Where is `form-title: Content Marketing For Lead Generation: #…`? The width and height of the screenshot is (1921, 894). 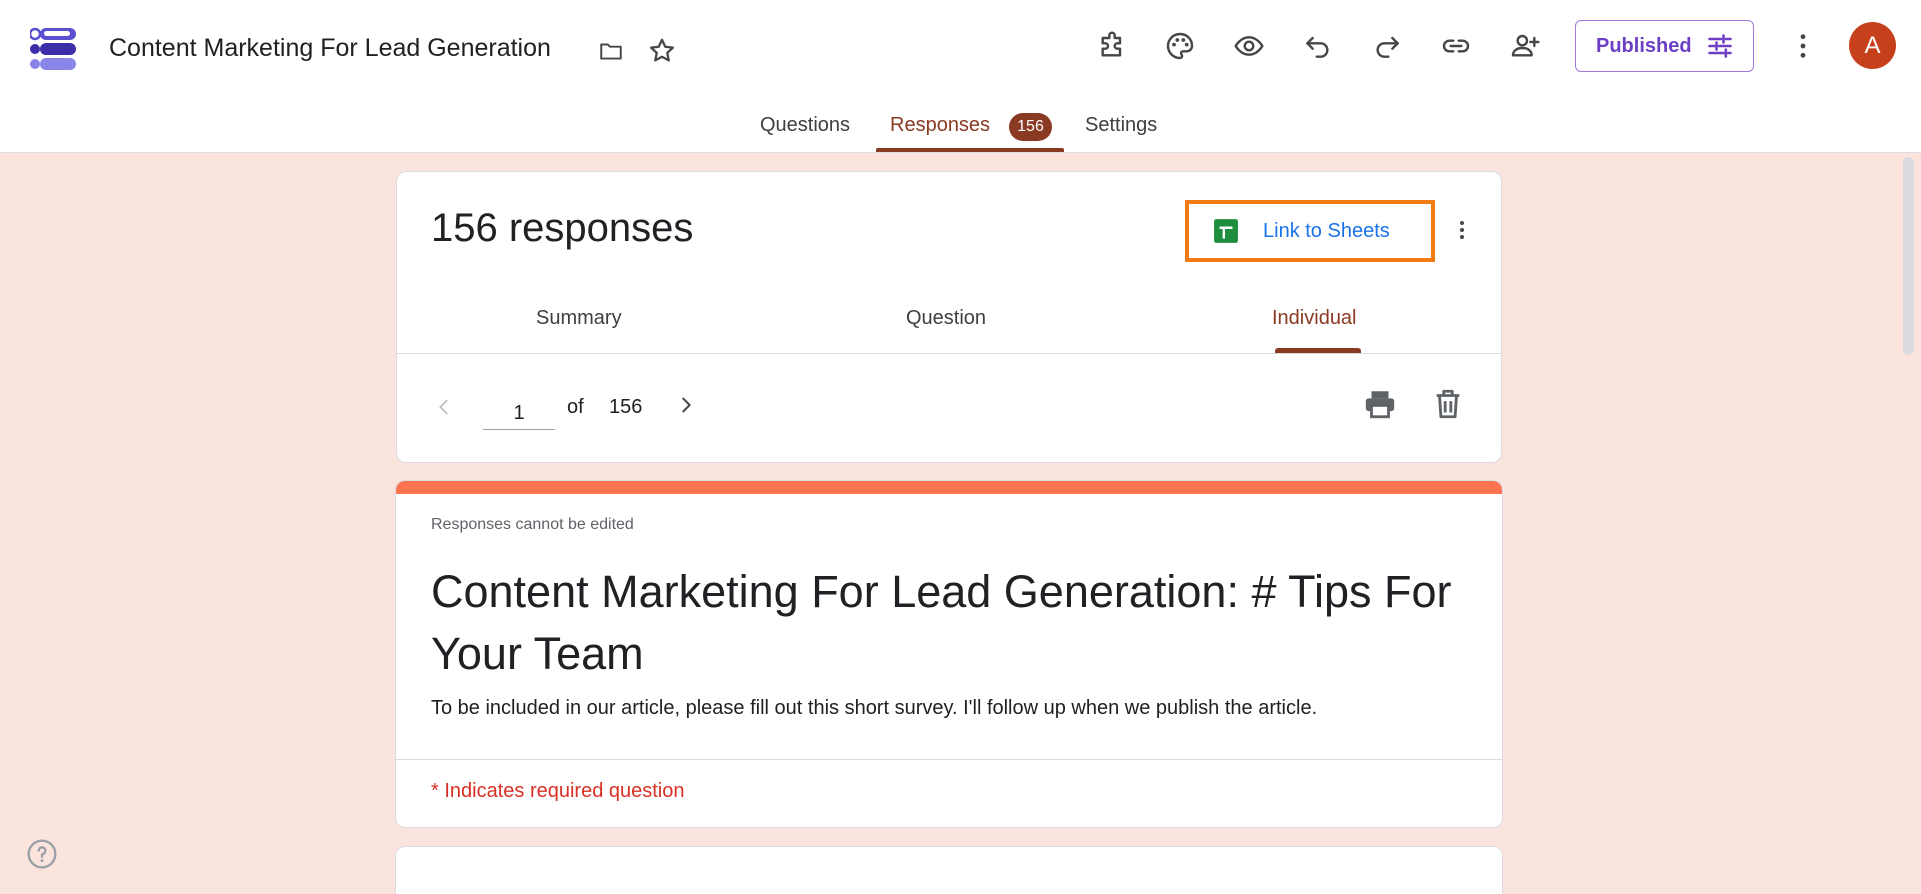 form-title: Content Marketing For Lead Generation: #… is located at coordinates (941, 622).